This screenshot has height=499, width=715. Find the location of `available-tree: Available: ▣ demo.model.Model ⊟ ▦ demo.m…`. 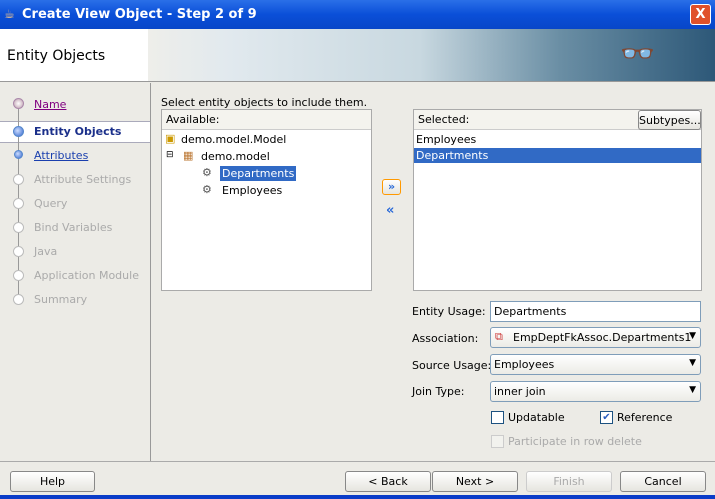

available-tree: Available: ▣ demo.model.Model ⊟ ▦ demo.m… is located at coordinates (266, 200).